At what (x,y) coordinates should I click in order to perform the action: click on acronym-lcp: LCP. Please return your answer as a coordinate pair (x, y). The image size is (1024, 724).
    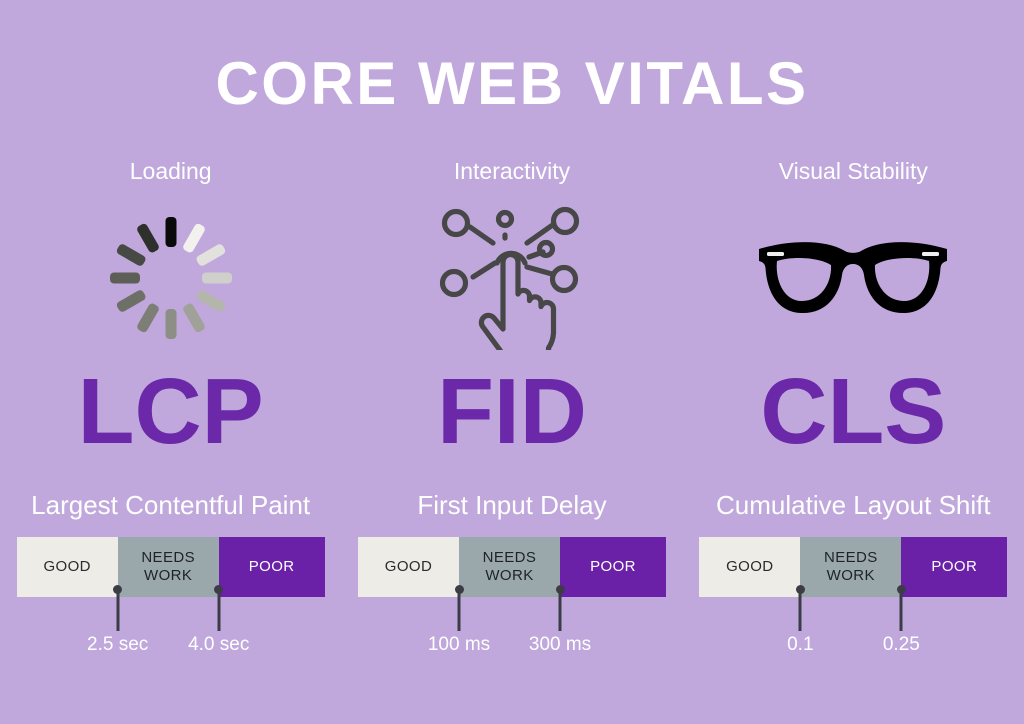
    Looking at the image, I should click on (170, 411).